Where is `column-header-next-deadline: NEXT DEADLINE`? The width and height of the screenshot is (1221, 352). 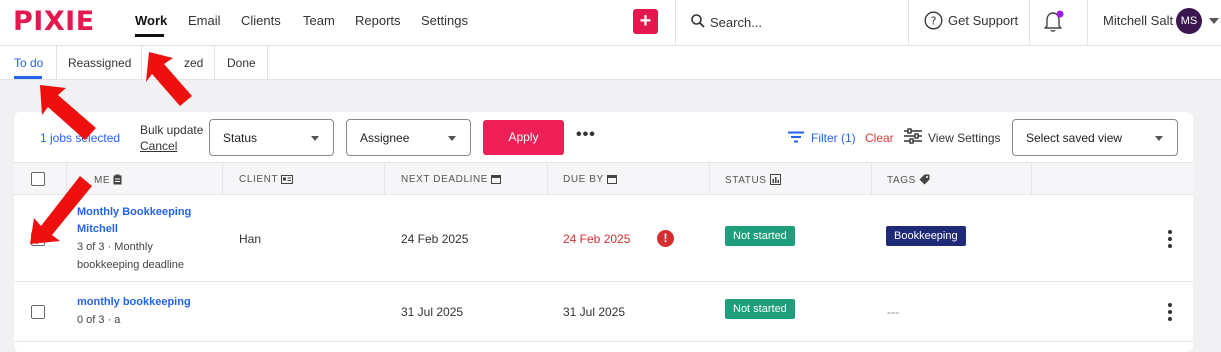
column-header-next-deadline: NEXT DEADLINE is located at coordinates (451, 179).